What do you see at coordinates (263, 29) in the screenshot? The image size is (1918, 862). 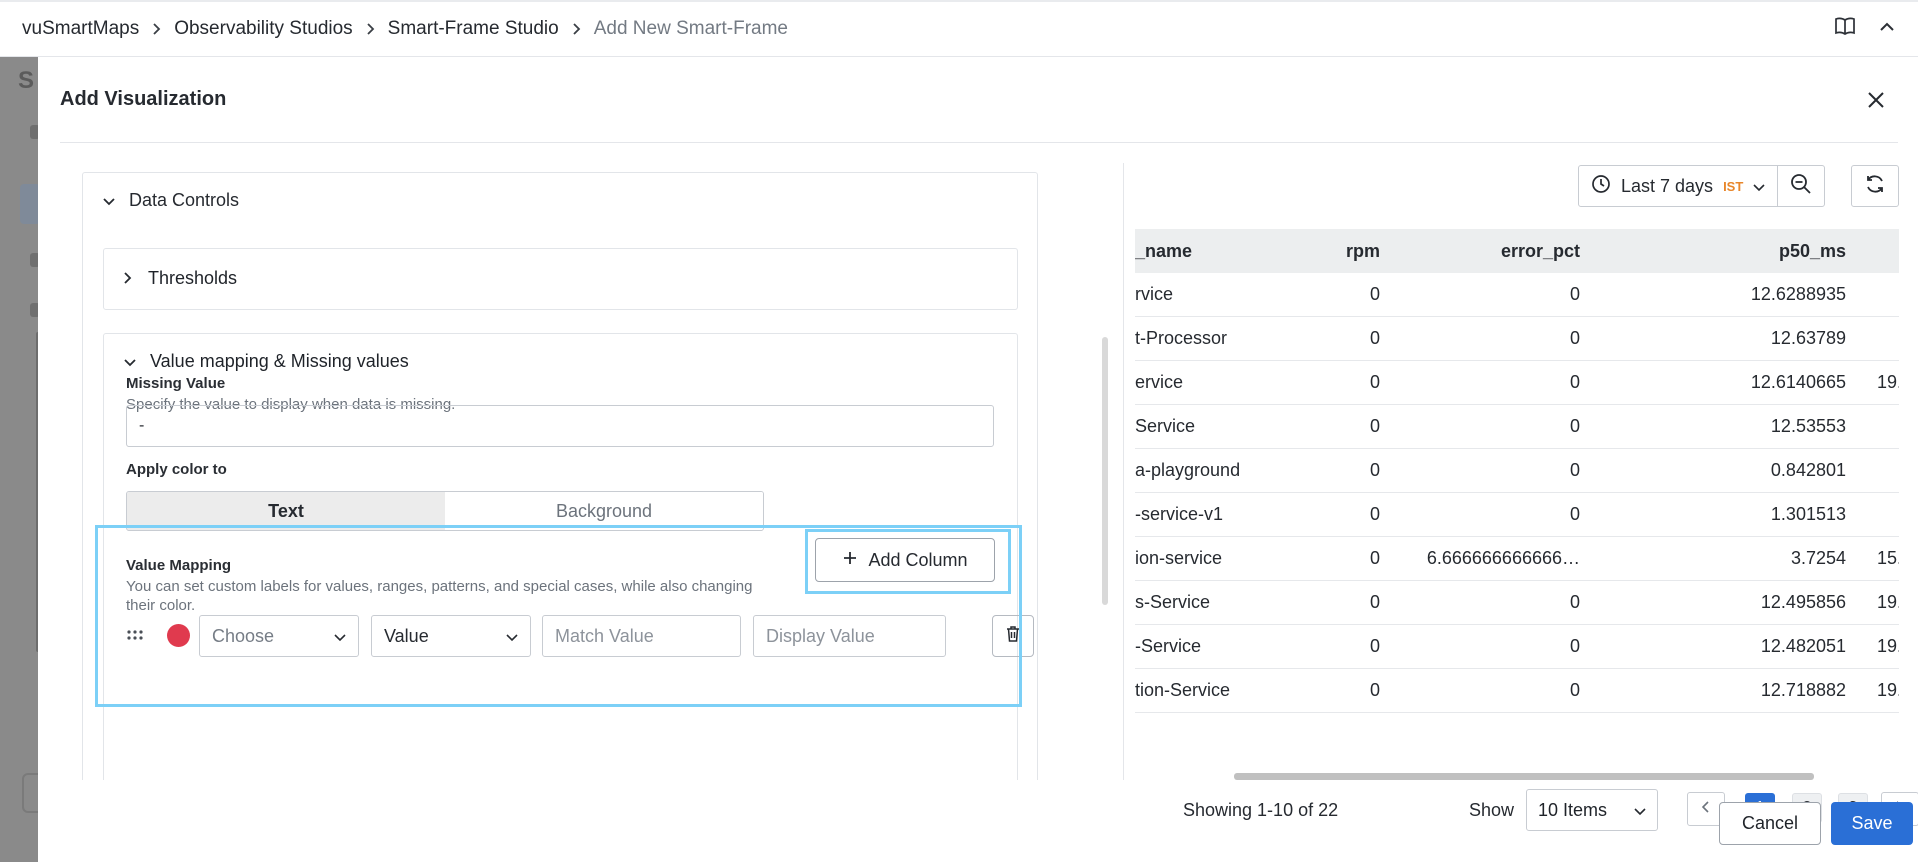 I see `breadcrumb-item: Observability Studios` at bounding box center [263, 29].